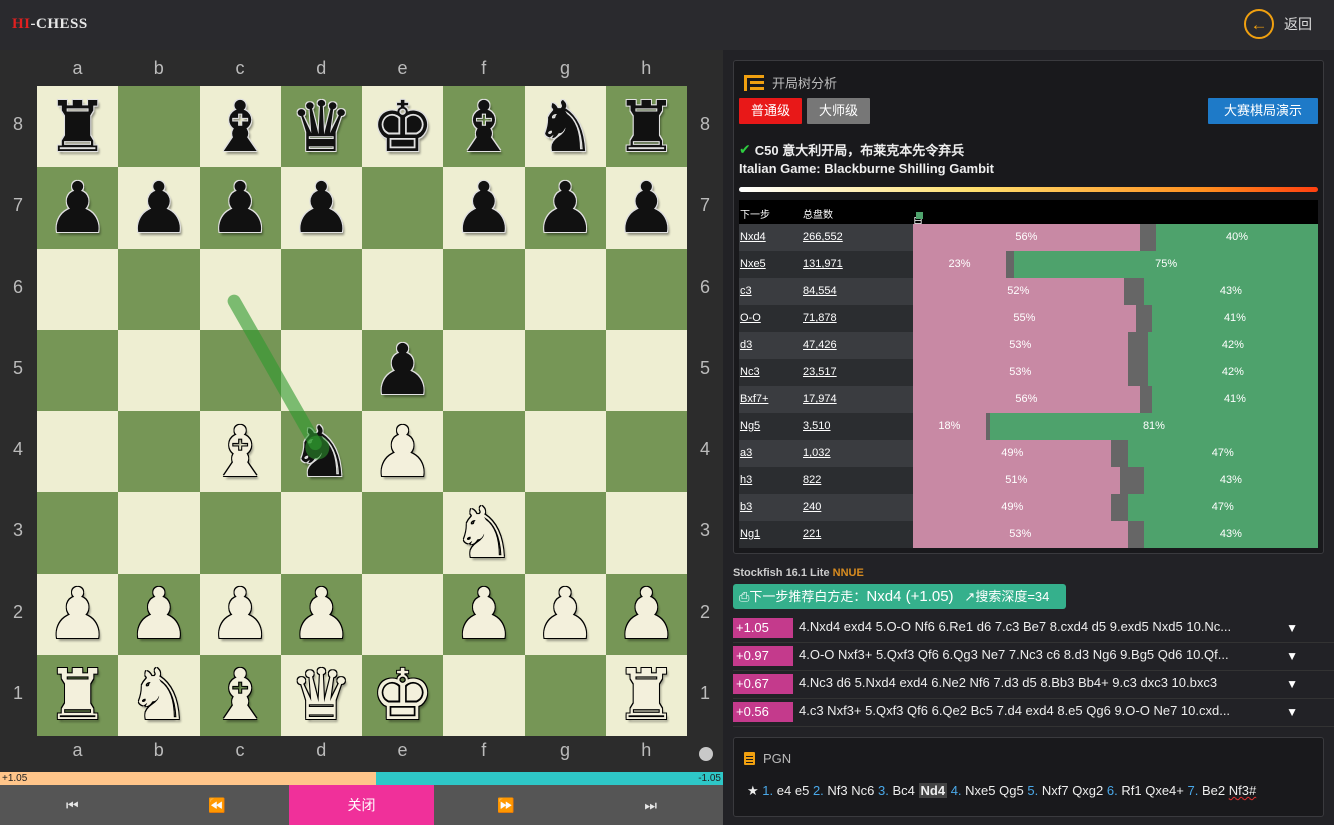 The height and width of the screenshot is (825, 1334). I want to click on row-move: Nxd4, so click(771, 237).